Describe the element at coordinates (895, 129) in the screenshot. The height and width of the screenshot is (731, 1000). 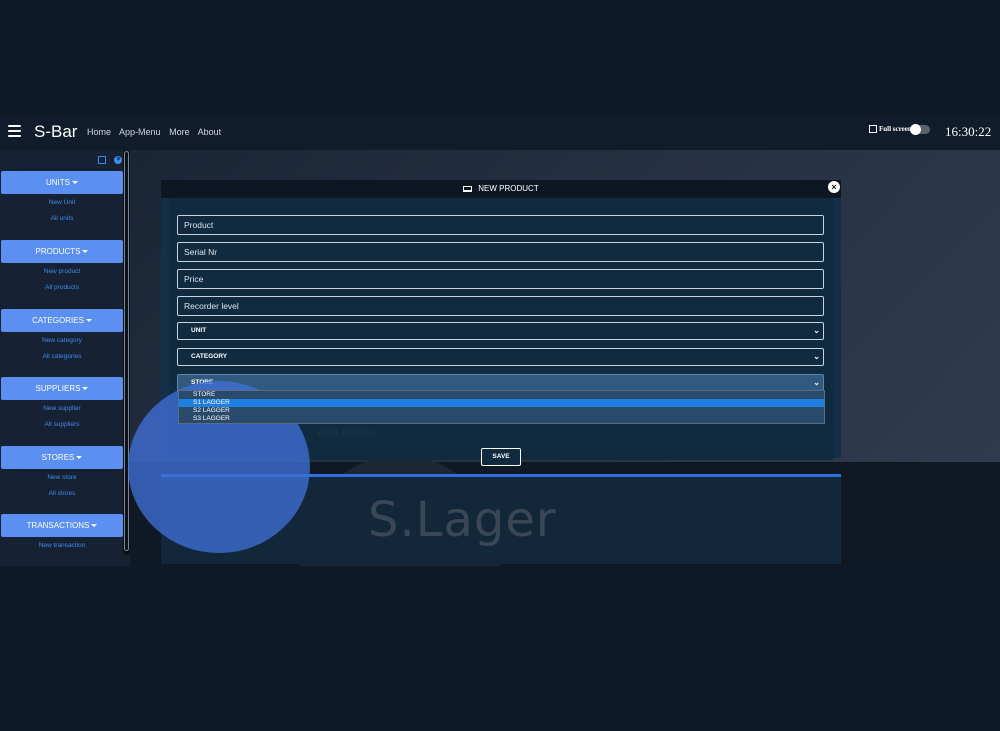
I see `fullscreen-text: Full screen` at that location.